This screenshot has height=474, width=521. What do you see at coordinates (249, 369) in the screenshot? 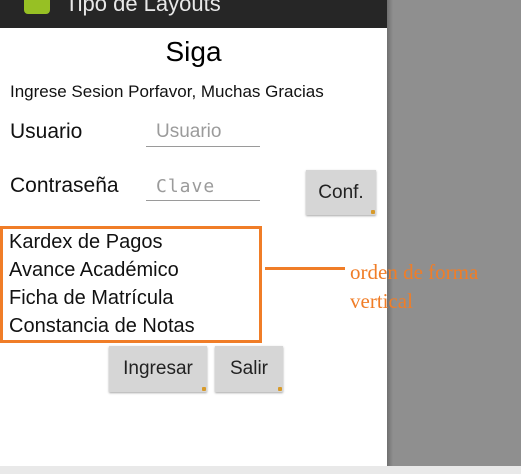
I see `exit-button: Salir` at bounding box center [249, 369].